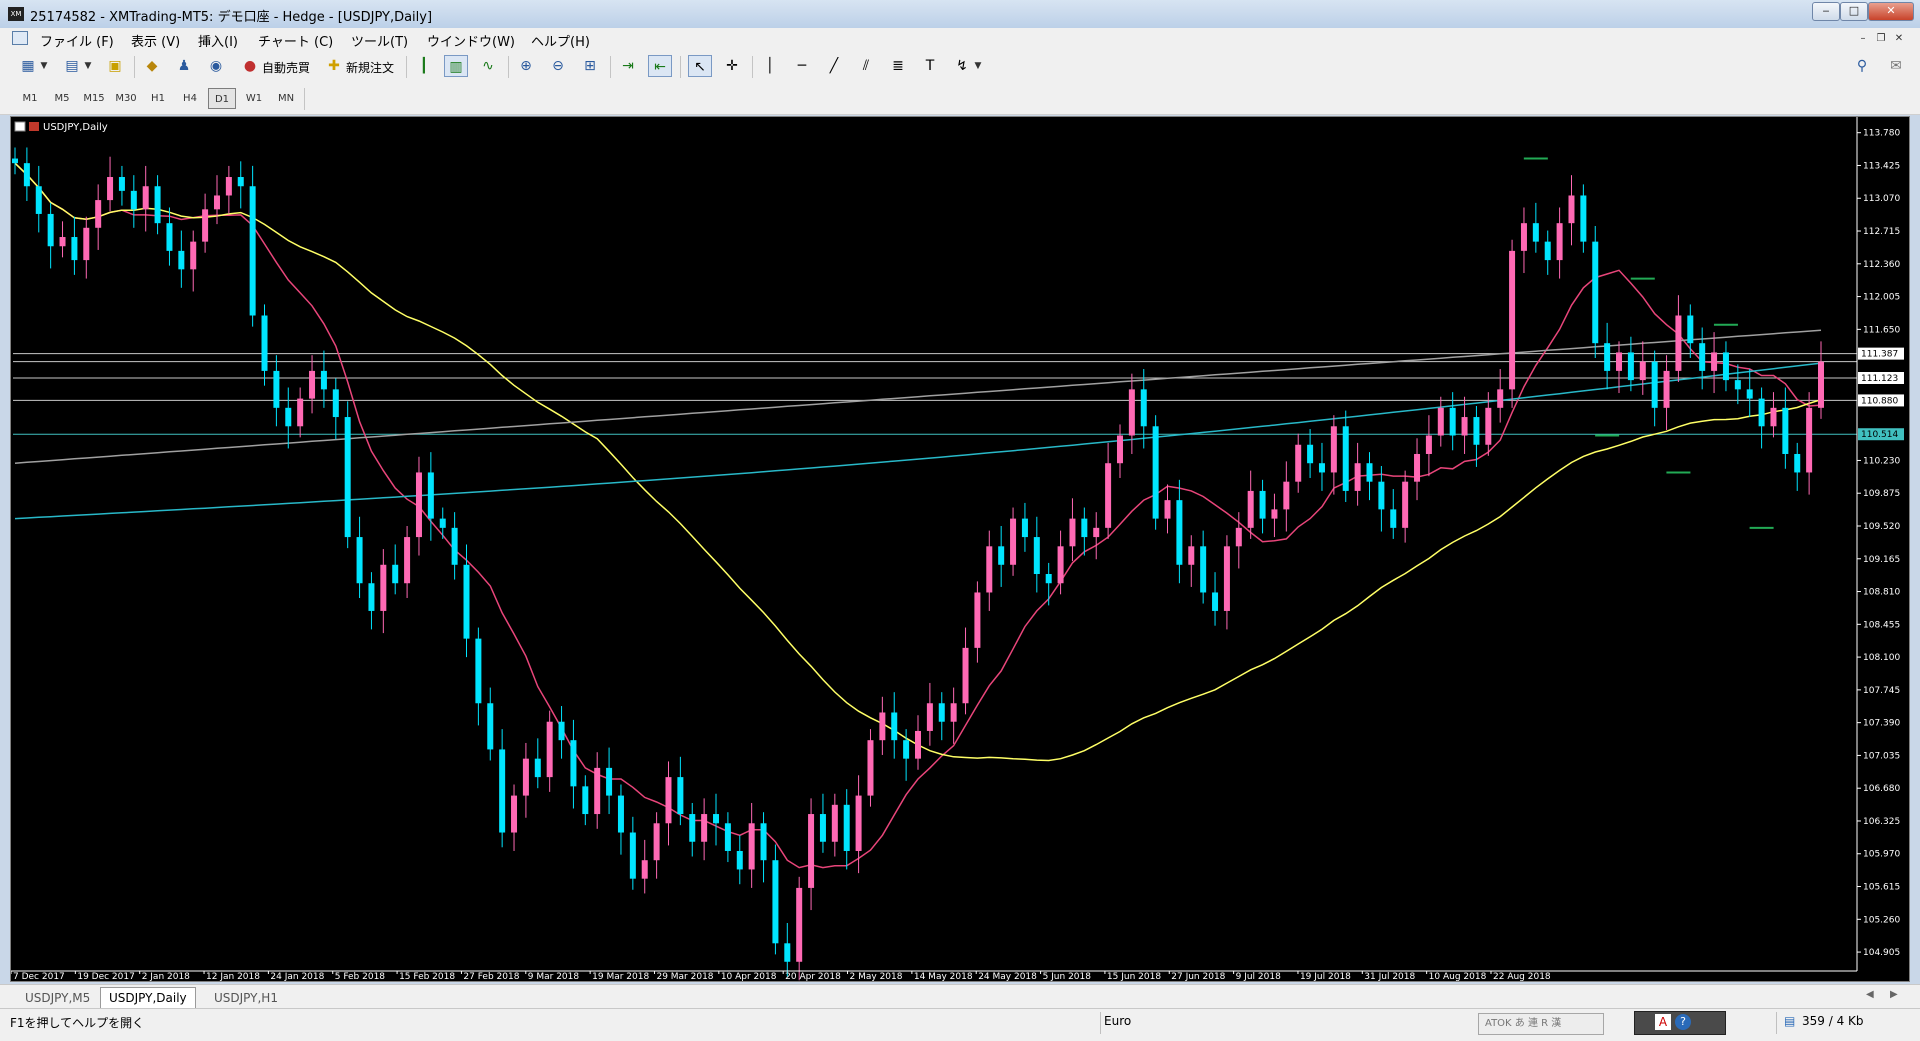 The height and width of the screenshot is (1041, 1920). Describe the element at coordinates (866, 66) in the screenshot. I see `equidistant-channel-icon: ⫽` at that location.